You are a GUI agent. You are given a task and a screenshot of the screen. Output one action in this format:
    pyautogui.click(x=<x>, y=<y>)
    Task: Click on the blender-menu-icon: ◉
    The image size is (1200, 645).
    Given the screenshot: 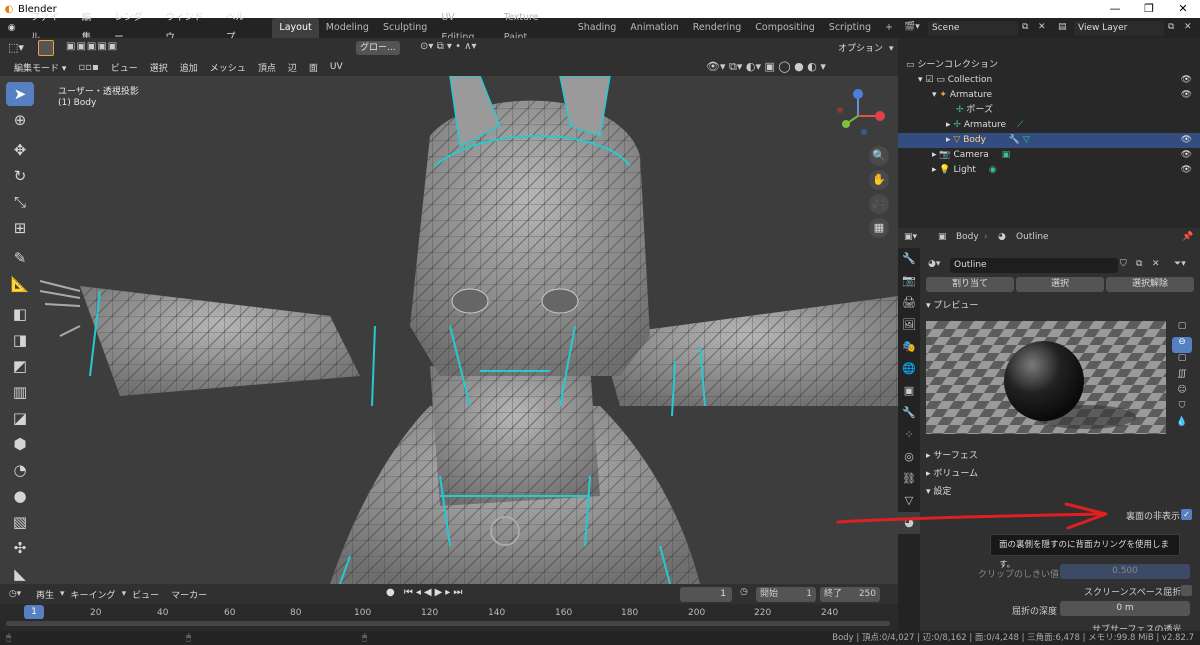 What is the action you would take?
    pyautogui.click(x=11, y=28)
    